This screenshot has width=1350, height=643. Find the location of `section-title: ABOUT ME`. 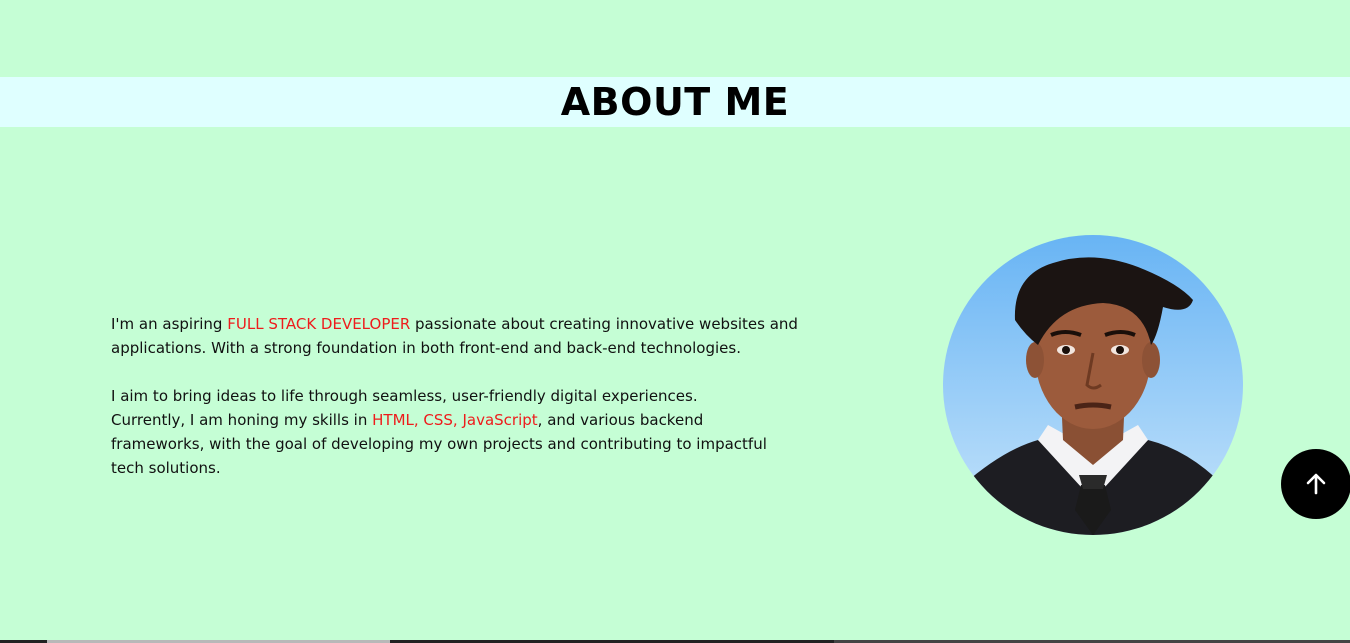

section-title: ABOUT ME is located at coordinates (675, 102).